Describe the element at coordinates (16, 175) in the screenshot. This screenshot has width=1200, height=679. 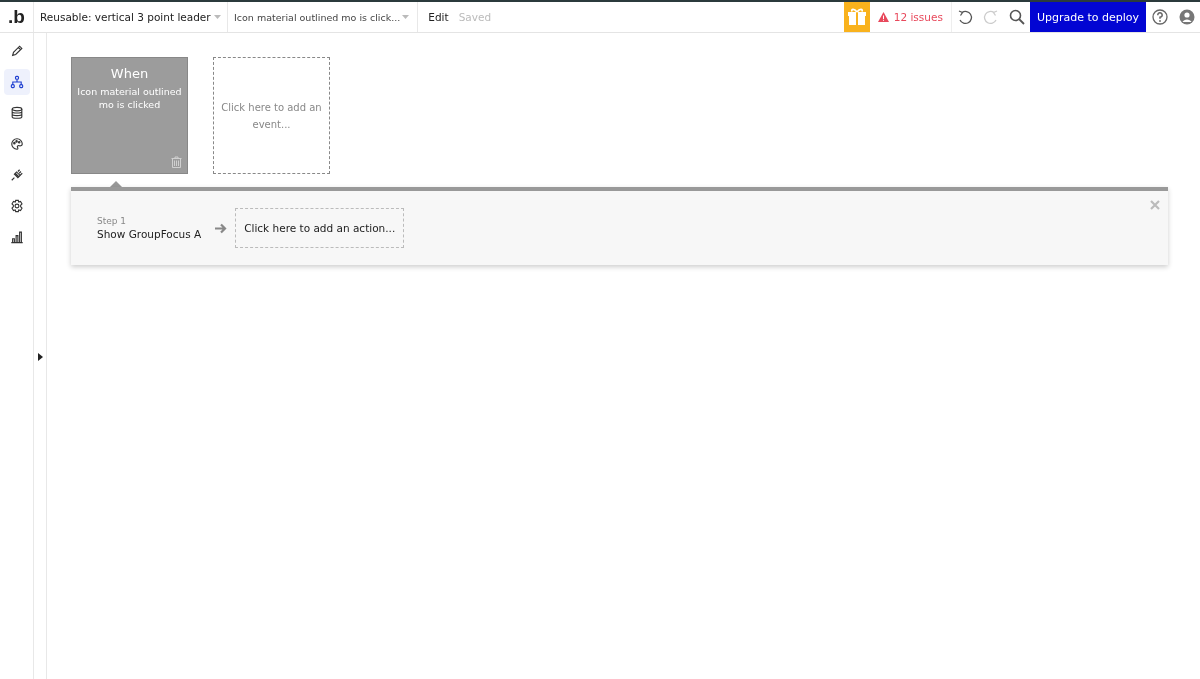
I see `plug-icon` at that location.